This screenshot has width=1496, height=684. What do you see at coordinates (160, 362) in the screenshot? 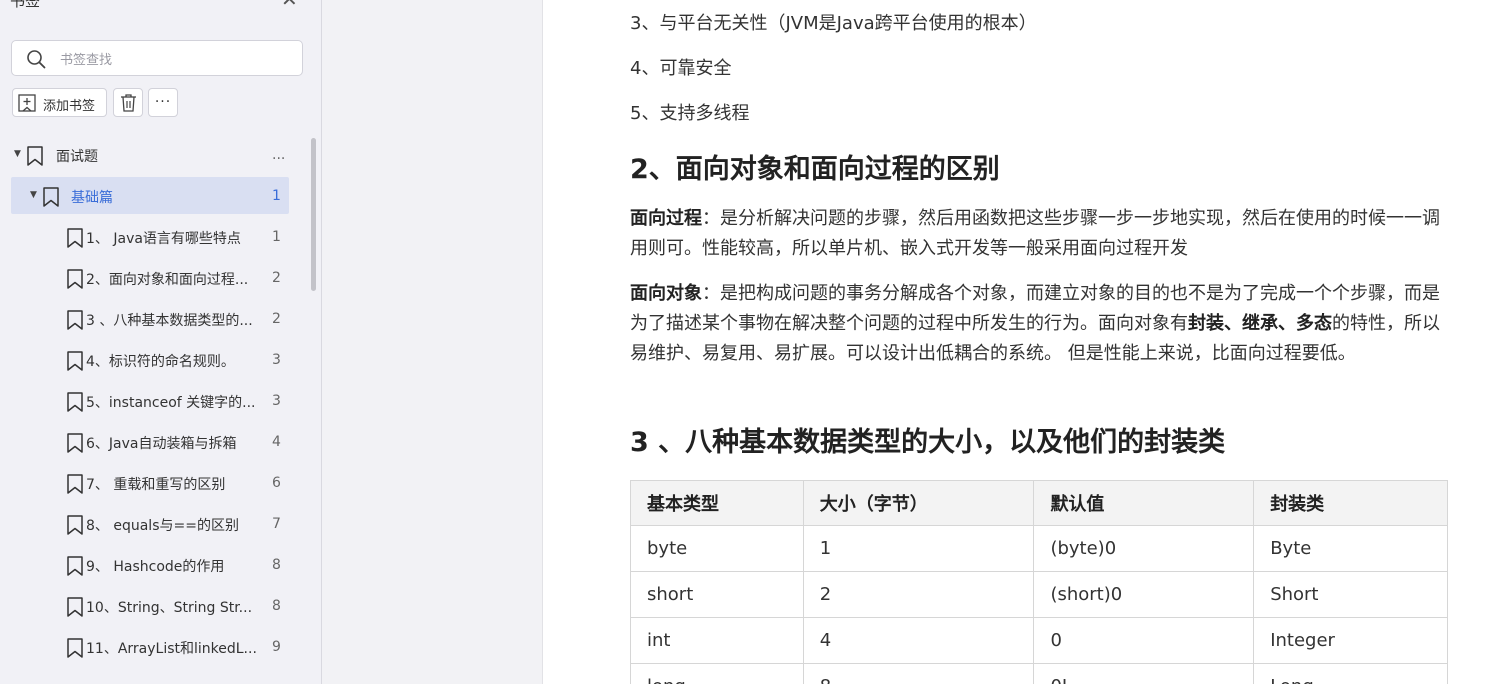
I see `bookmark-label: 4、标识符的命名规则。` at bounding box center [160, 362].